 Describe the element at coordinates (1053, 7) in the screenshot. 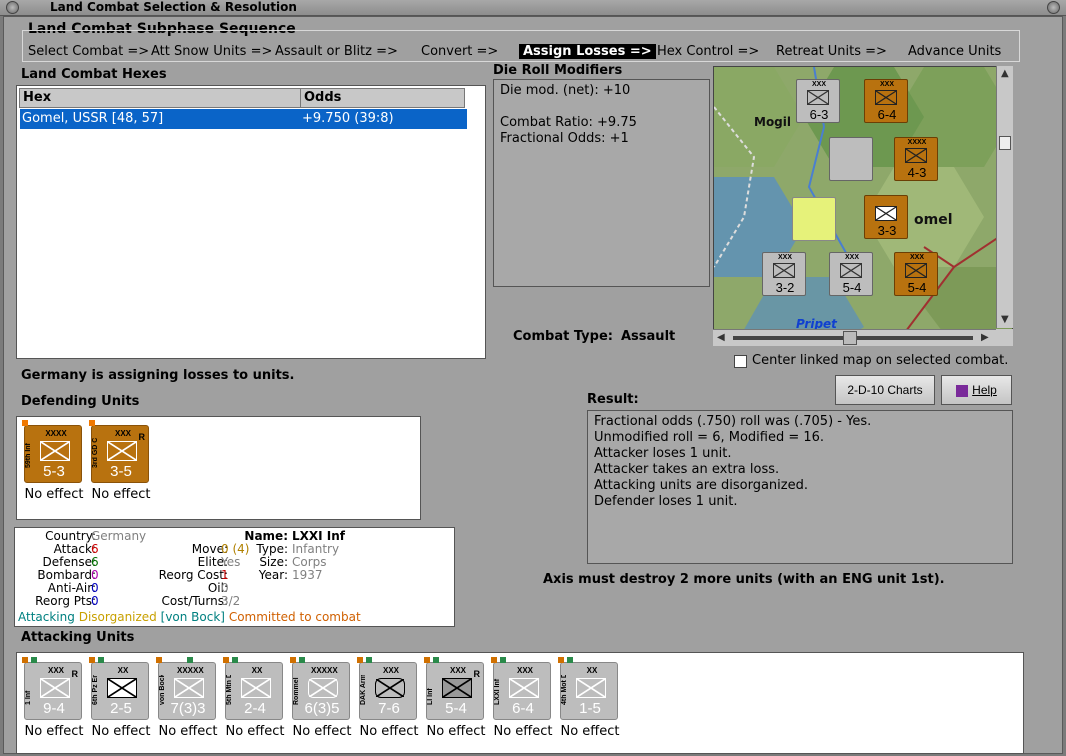

I see `window-maximize-icon` at that location.